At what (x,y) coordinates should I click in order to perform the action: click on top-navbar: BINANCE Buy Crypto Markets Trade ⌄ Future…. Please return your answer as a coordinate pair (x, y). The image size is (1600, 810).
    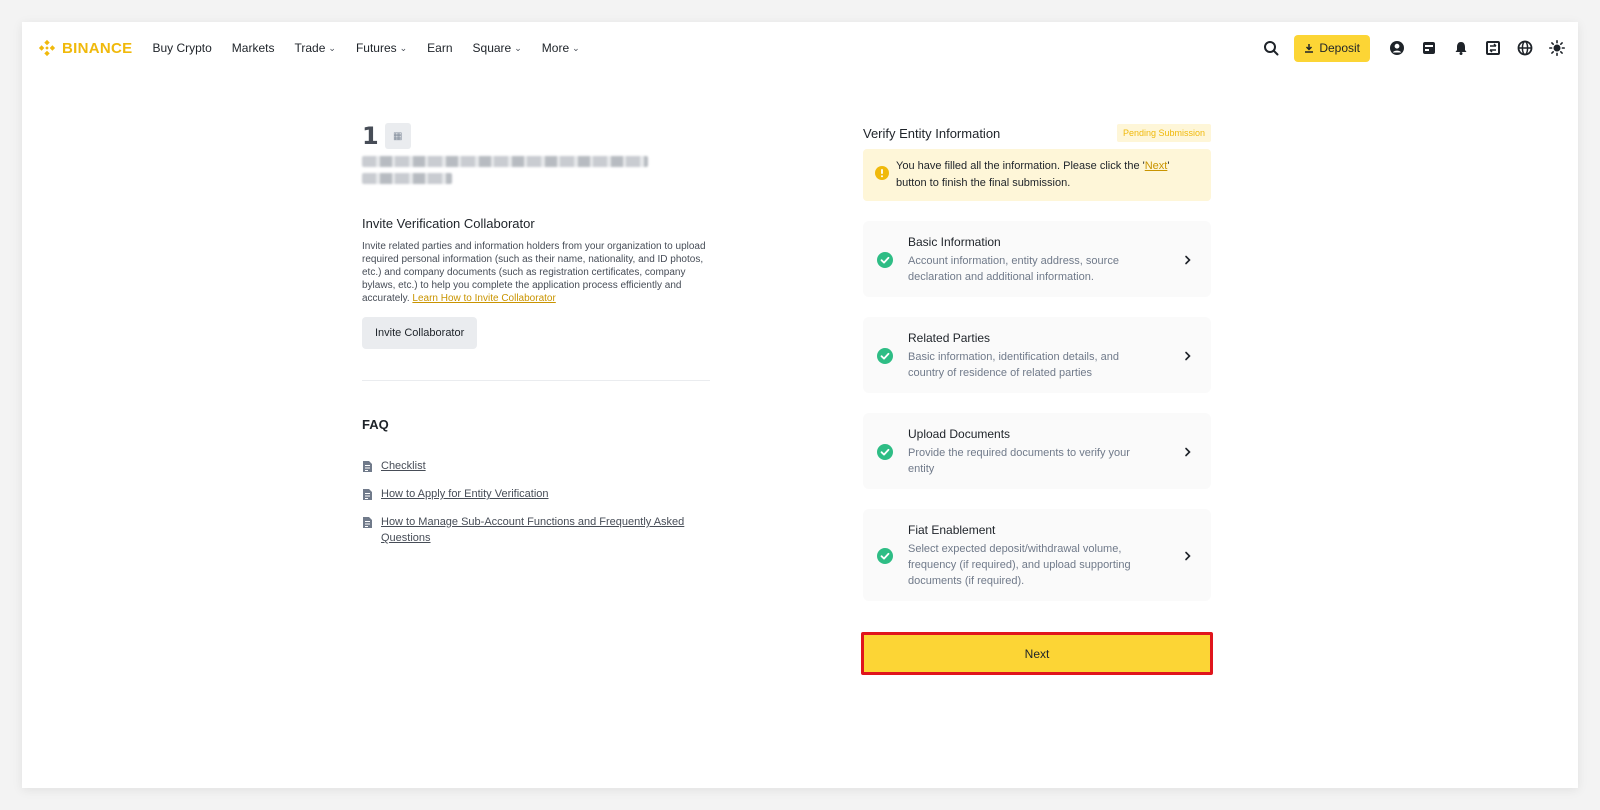
    Looking at the image, I should click on (800, 48).